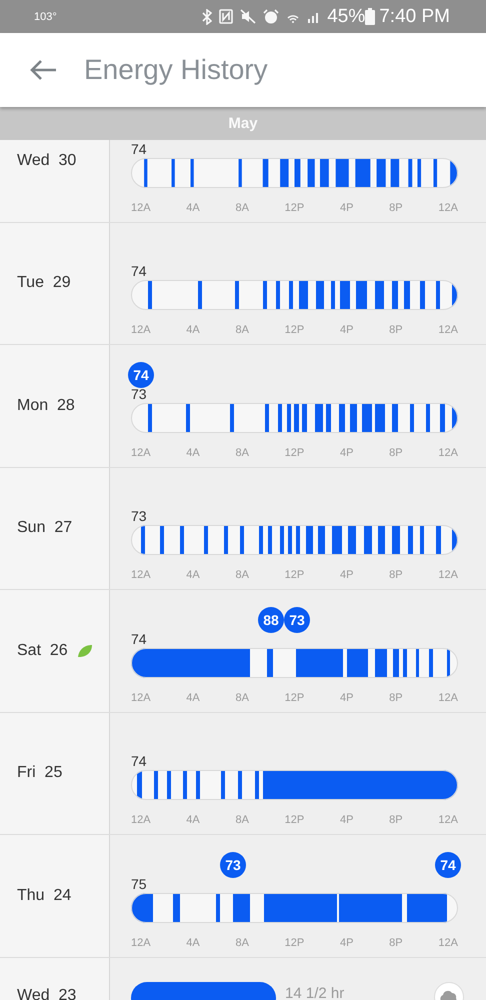  I want to click on day-label: Mon 28, so click(46, 405).